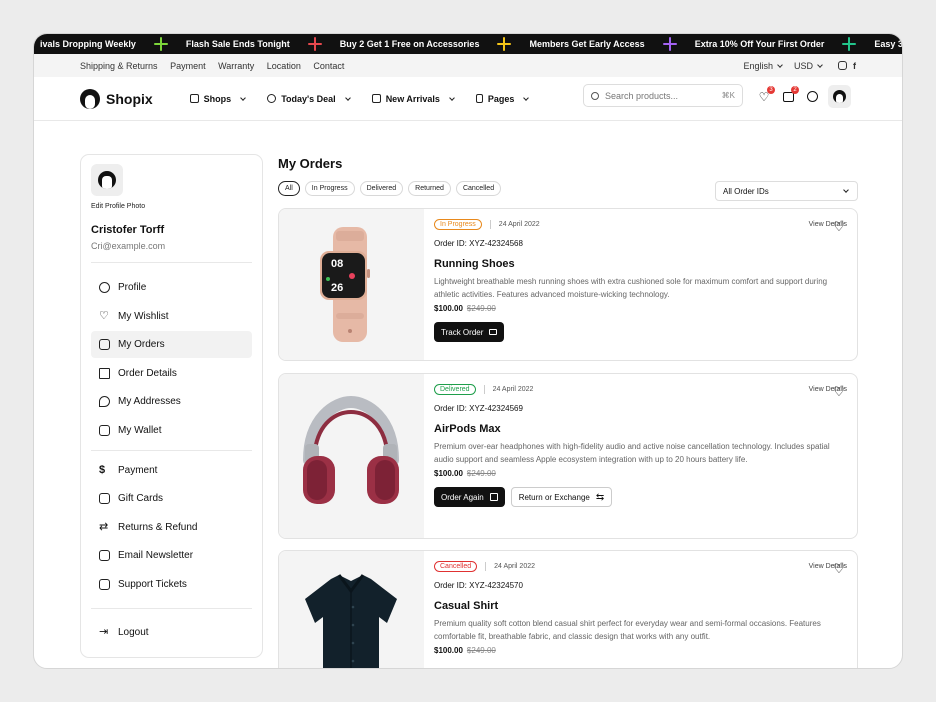  What do you see at coordinates (171, 632) in the screenshot?
I see `logout-button: ⇥ Logout` at bounding box center [171, 632].